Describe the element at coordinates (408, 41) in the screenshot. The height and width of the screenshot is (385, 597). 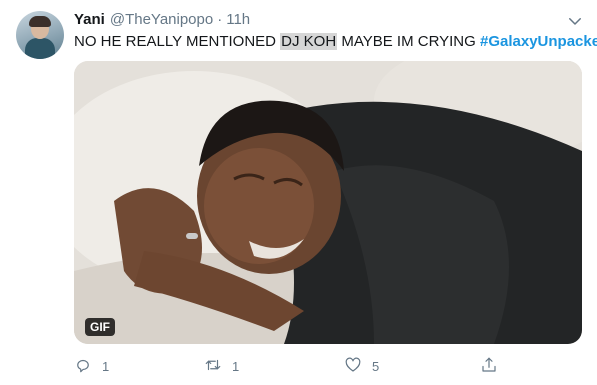
I see `tweet-text-part: MAYBE IM CRYING` at that location.